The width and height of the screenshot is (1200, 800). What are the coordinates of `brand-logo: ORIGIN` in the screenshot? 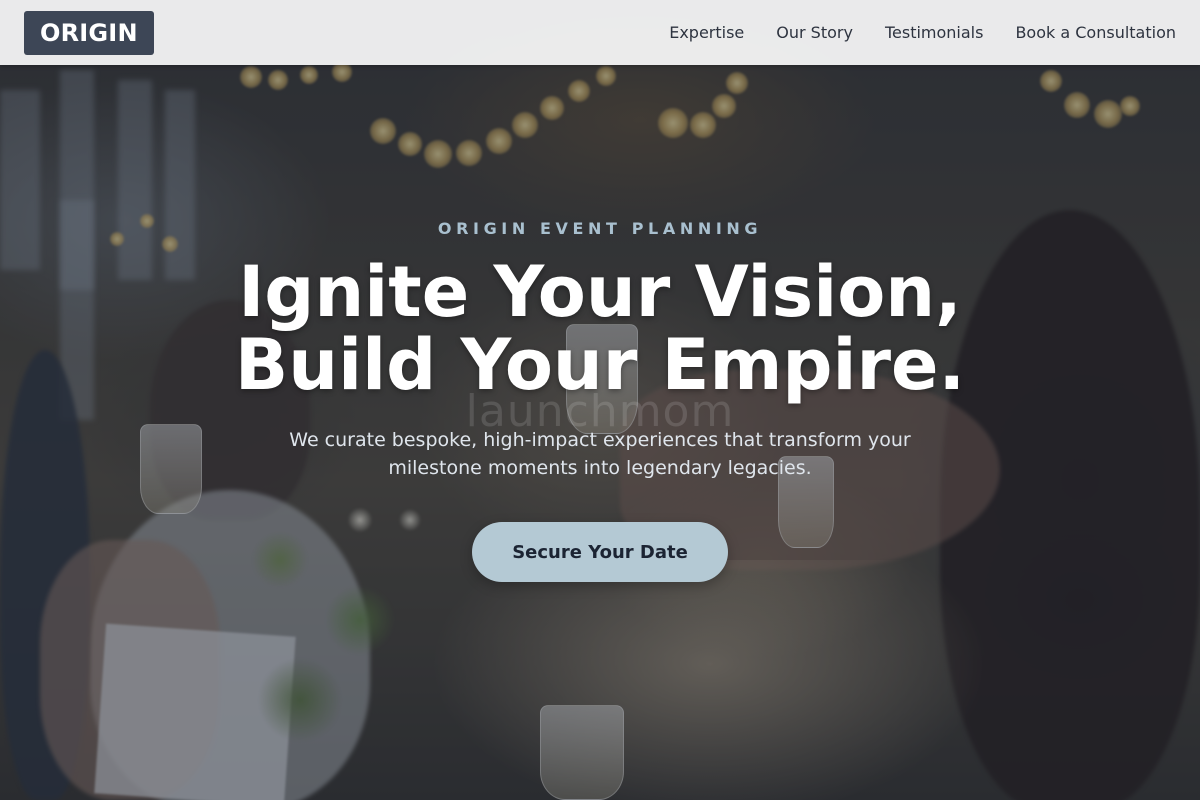 It's located at (89, 32).